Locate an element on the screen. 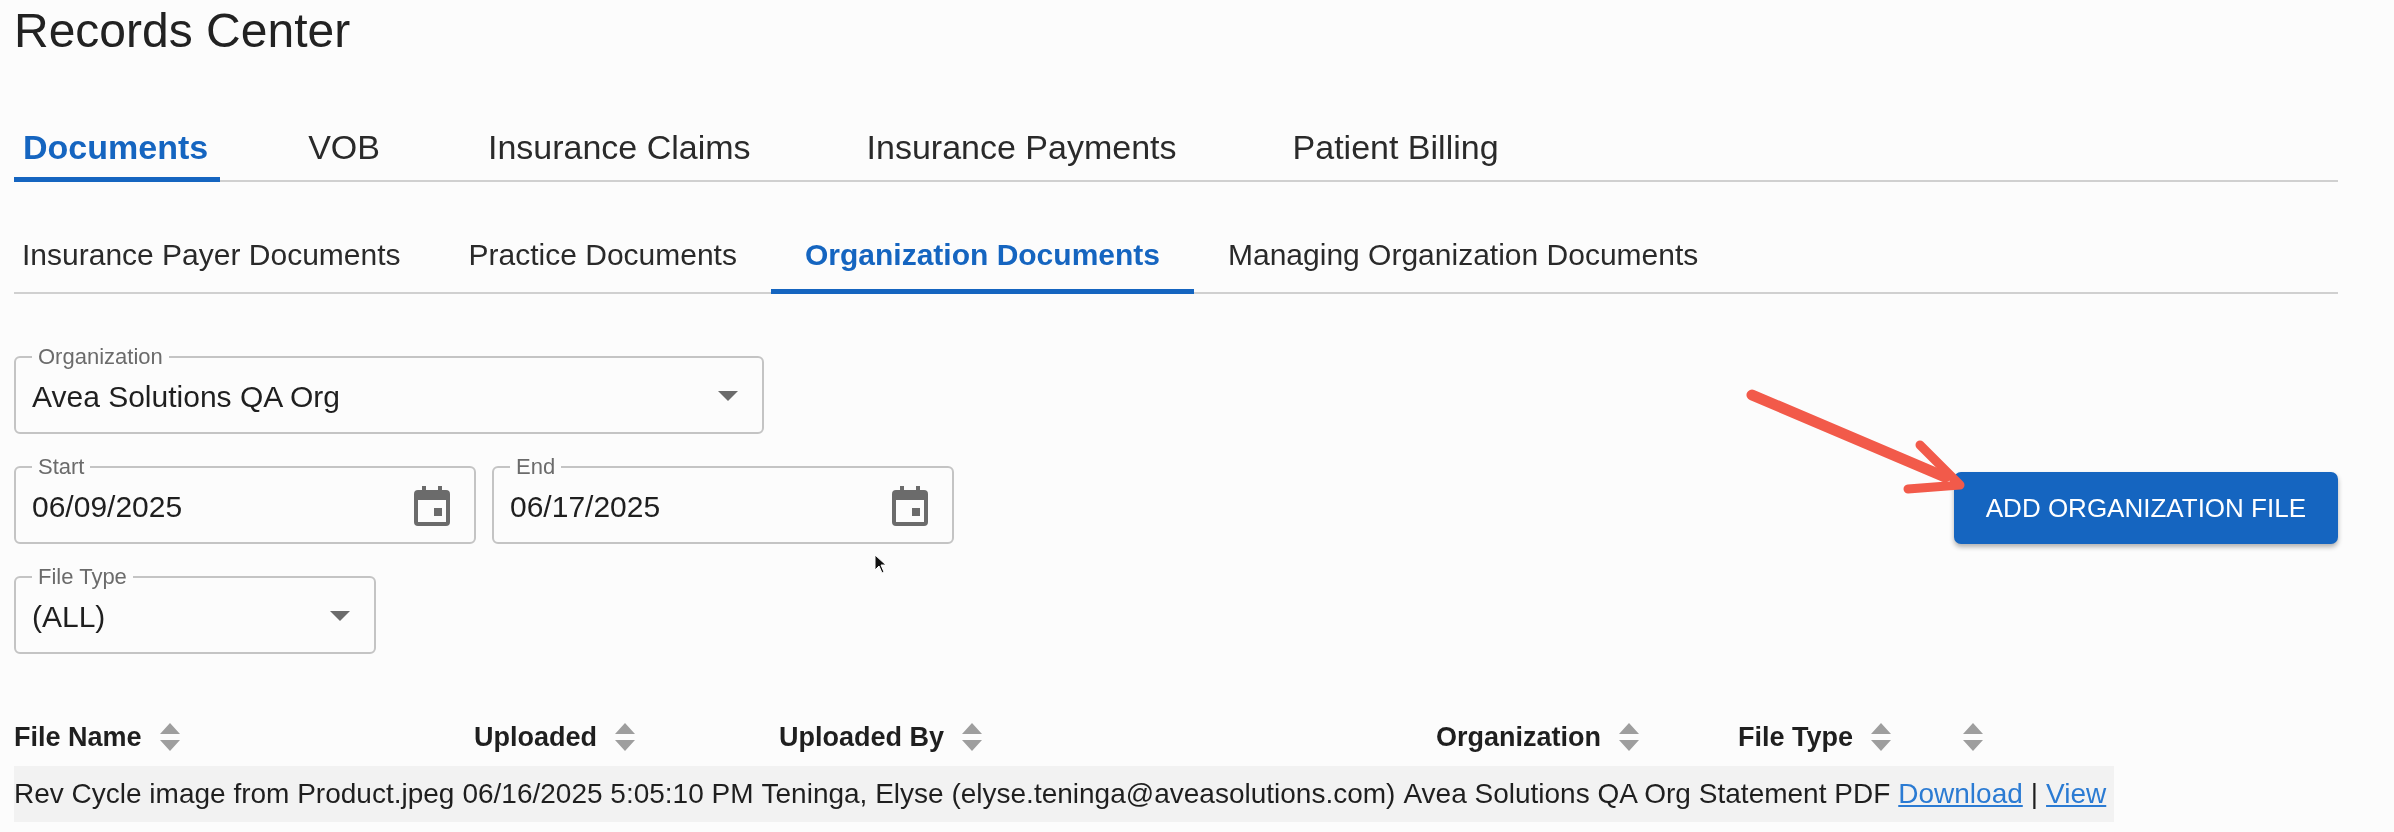 The image size is (2394, 832). table-link: View is located at coordinates (2076, 794).